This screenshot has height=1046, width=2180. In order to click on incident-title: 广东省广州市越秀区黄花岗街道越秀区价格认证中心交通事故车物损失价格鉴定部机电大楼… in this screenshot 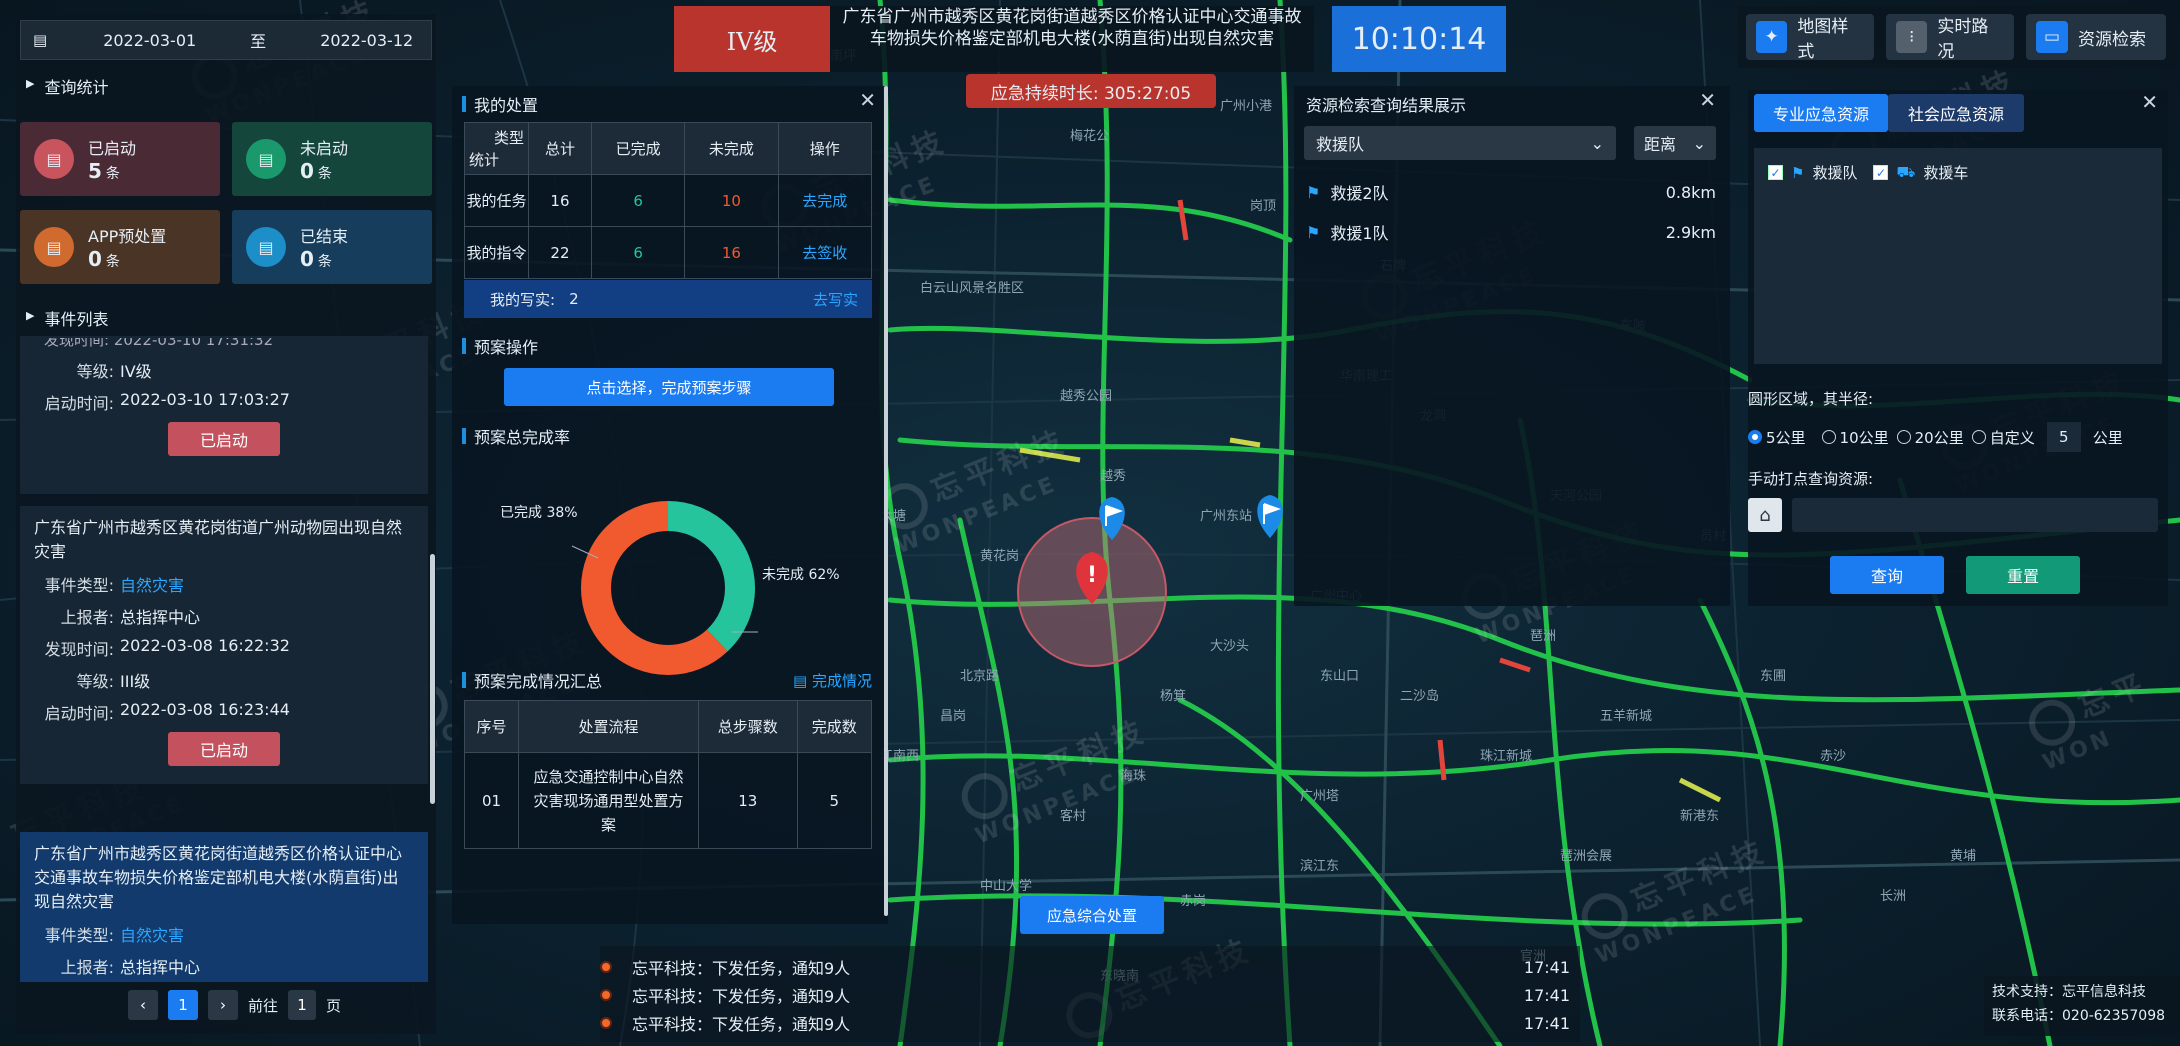, I will do `click(1072, 39)`.